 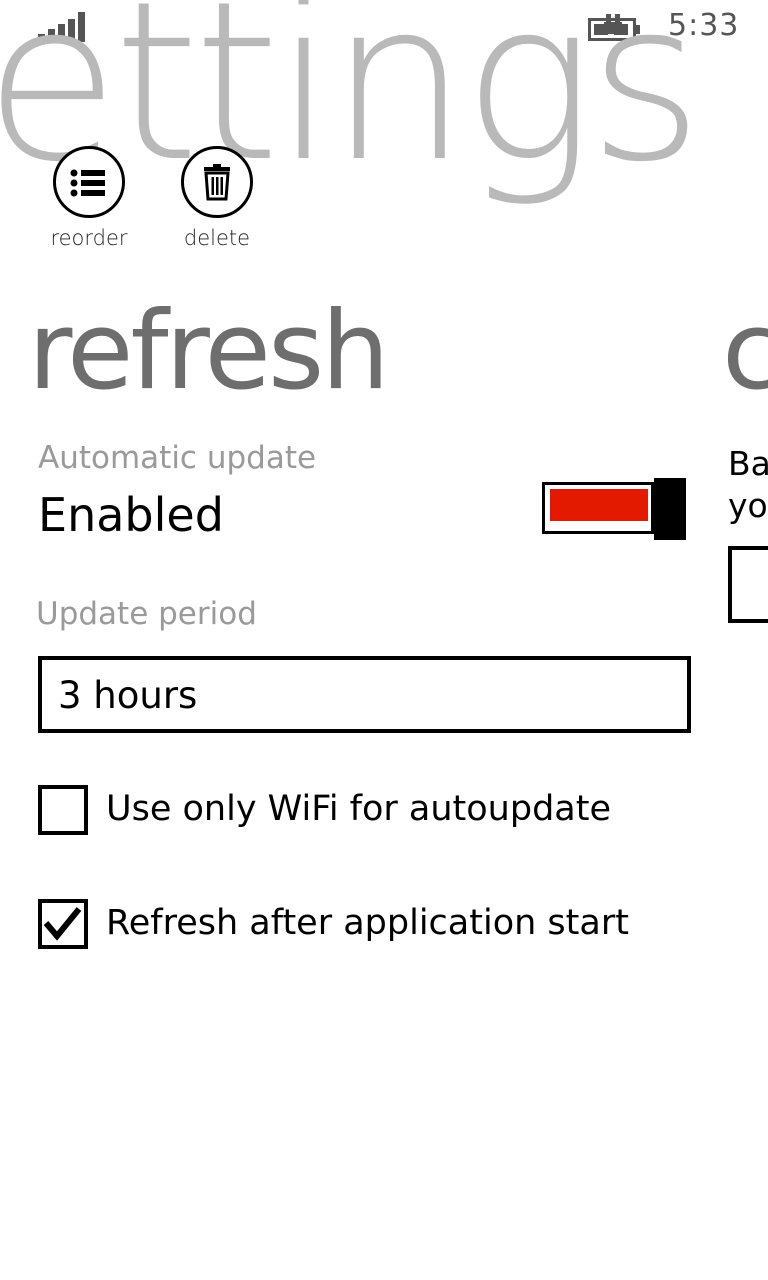 What do you see at coordinates (89, 182) in the screenshot?
I see `list-icon` at bounding box center [89, 182].